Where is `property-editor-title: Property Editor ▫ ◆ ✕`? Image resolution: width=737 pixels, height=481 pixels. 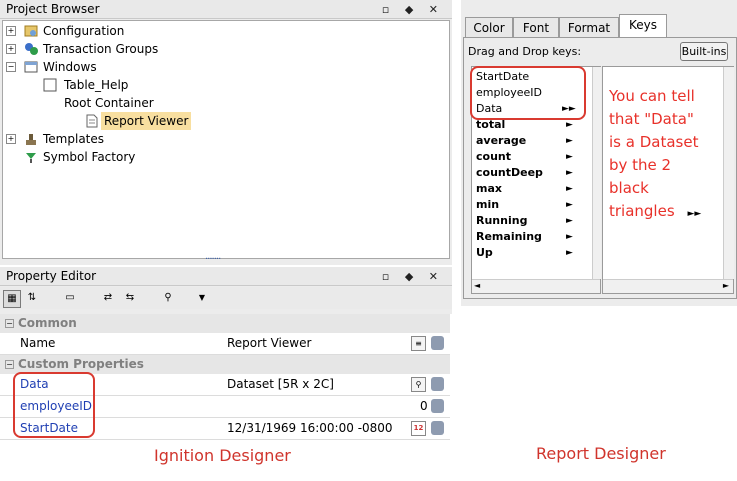 property-editor-title: Property Editor ▫ ◆ ✕ is located at coordinates (226, 276).